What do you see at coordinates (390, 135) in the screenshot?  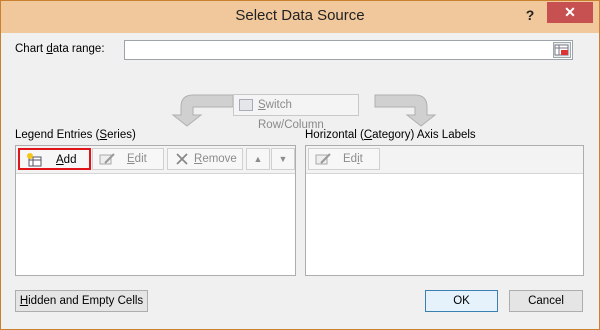 I see `axis-labels-label: Horizontal (Category) Axis Labels` at bounding box center [390, 135].